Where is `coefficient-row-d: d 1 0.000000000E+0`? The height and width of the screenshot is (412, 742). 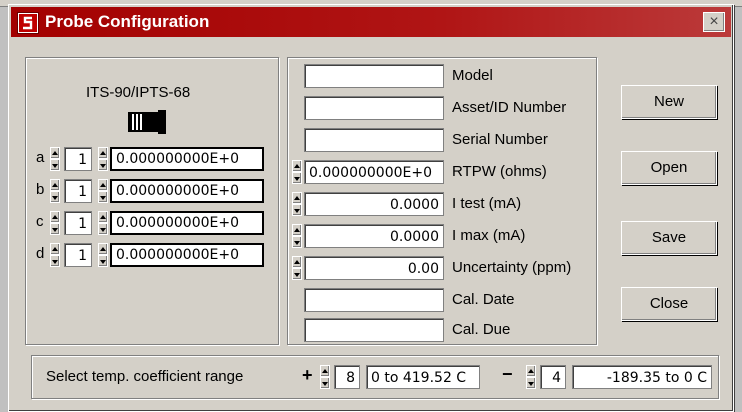
coefficient-row-d: d 1 0.000000000E+0 is located at coordinates (152, 255).